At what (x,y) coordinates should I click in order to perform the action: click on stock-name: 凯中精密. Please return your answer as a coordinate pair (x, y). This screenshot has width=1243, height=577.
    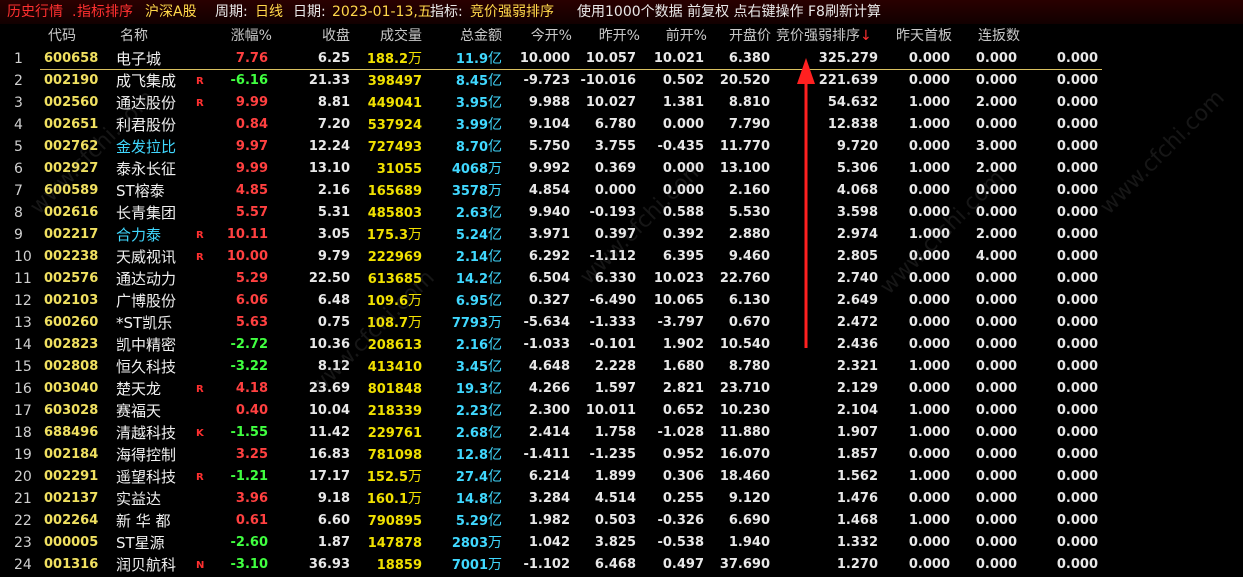
    Looking at the image, I should click on (146, 345).